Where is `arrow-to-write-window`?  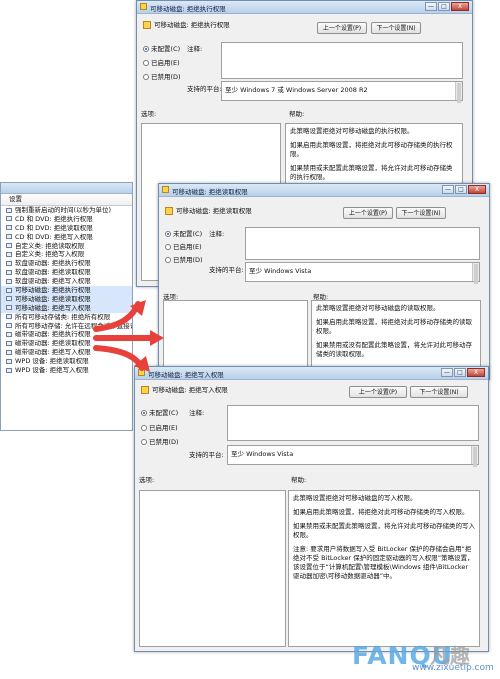
arrow-to-write-window is located at coordinates (121, 358).